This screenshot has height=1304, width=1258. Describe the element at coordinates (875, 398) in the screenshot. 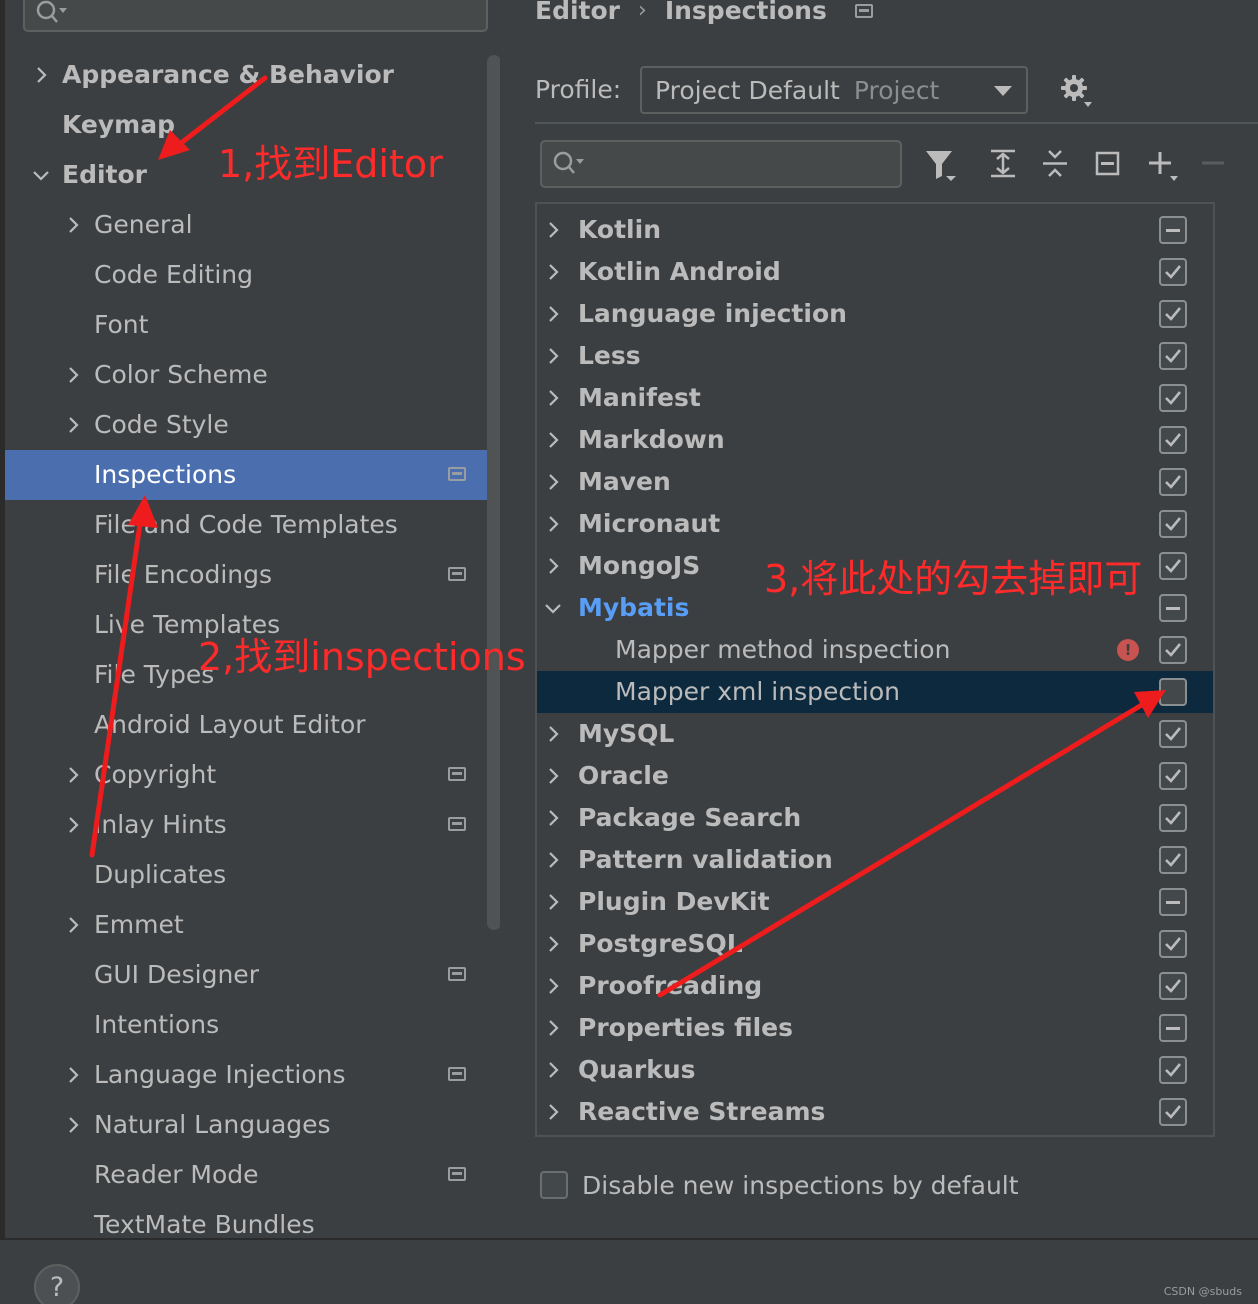

I see `inspection-row-manifest: Manifest` at that location.